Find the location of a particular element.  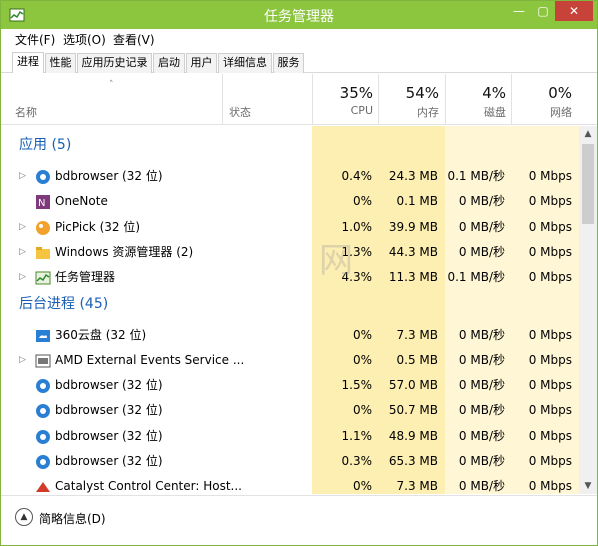

menu-view: 查看(V) is located at coordinates (134, 39).